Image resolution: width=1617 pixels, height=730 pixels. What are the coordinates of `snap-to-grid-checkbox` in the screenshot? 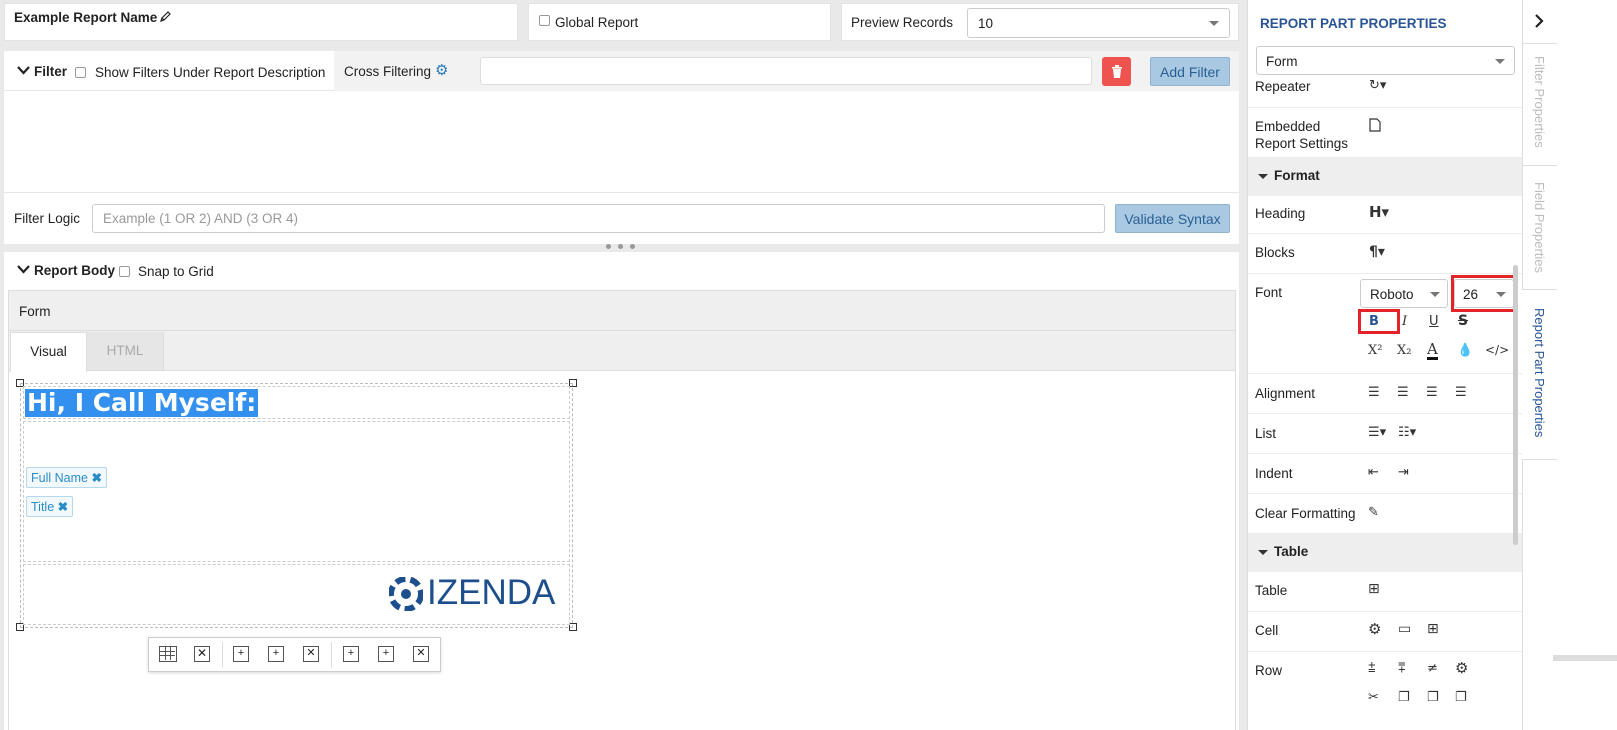 It's located at (124, 271).